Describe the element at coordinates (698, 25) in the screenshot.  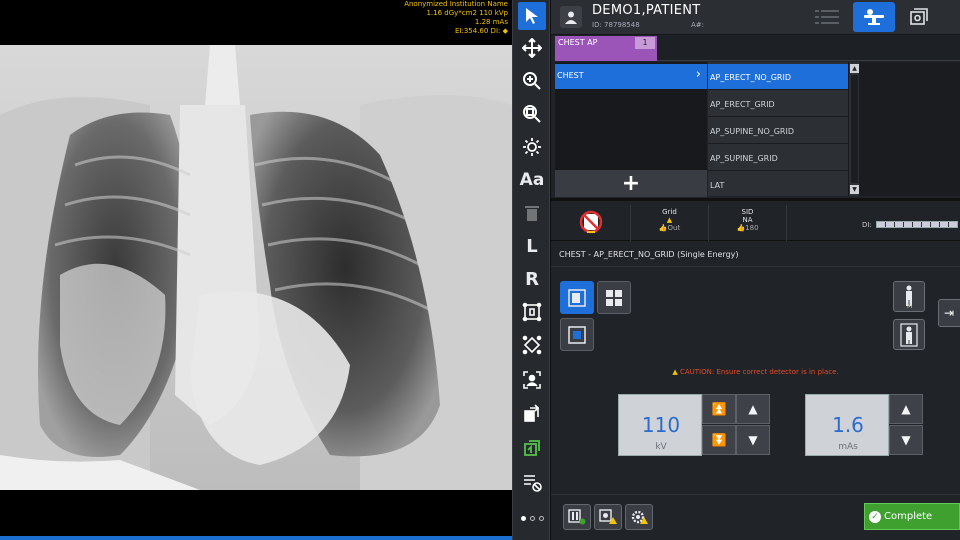
I see `accession-number: A#:` at that location.